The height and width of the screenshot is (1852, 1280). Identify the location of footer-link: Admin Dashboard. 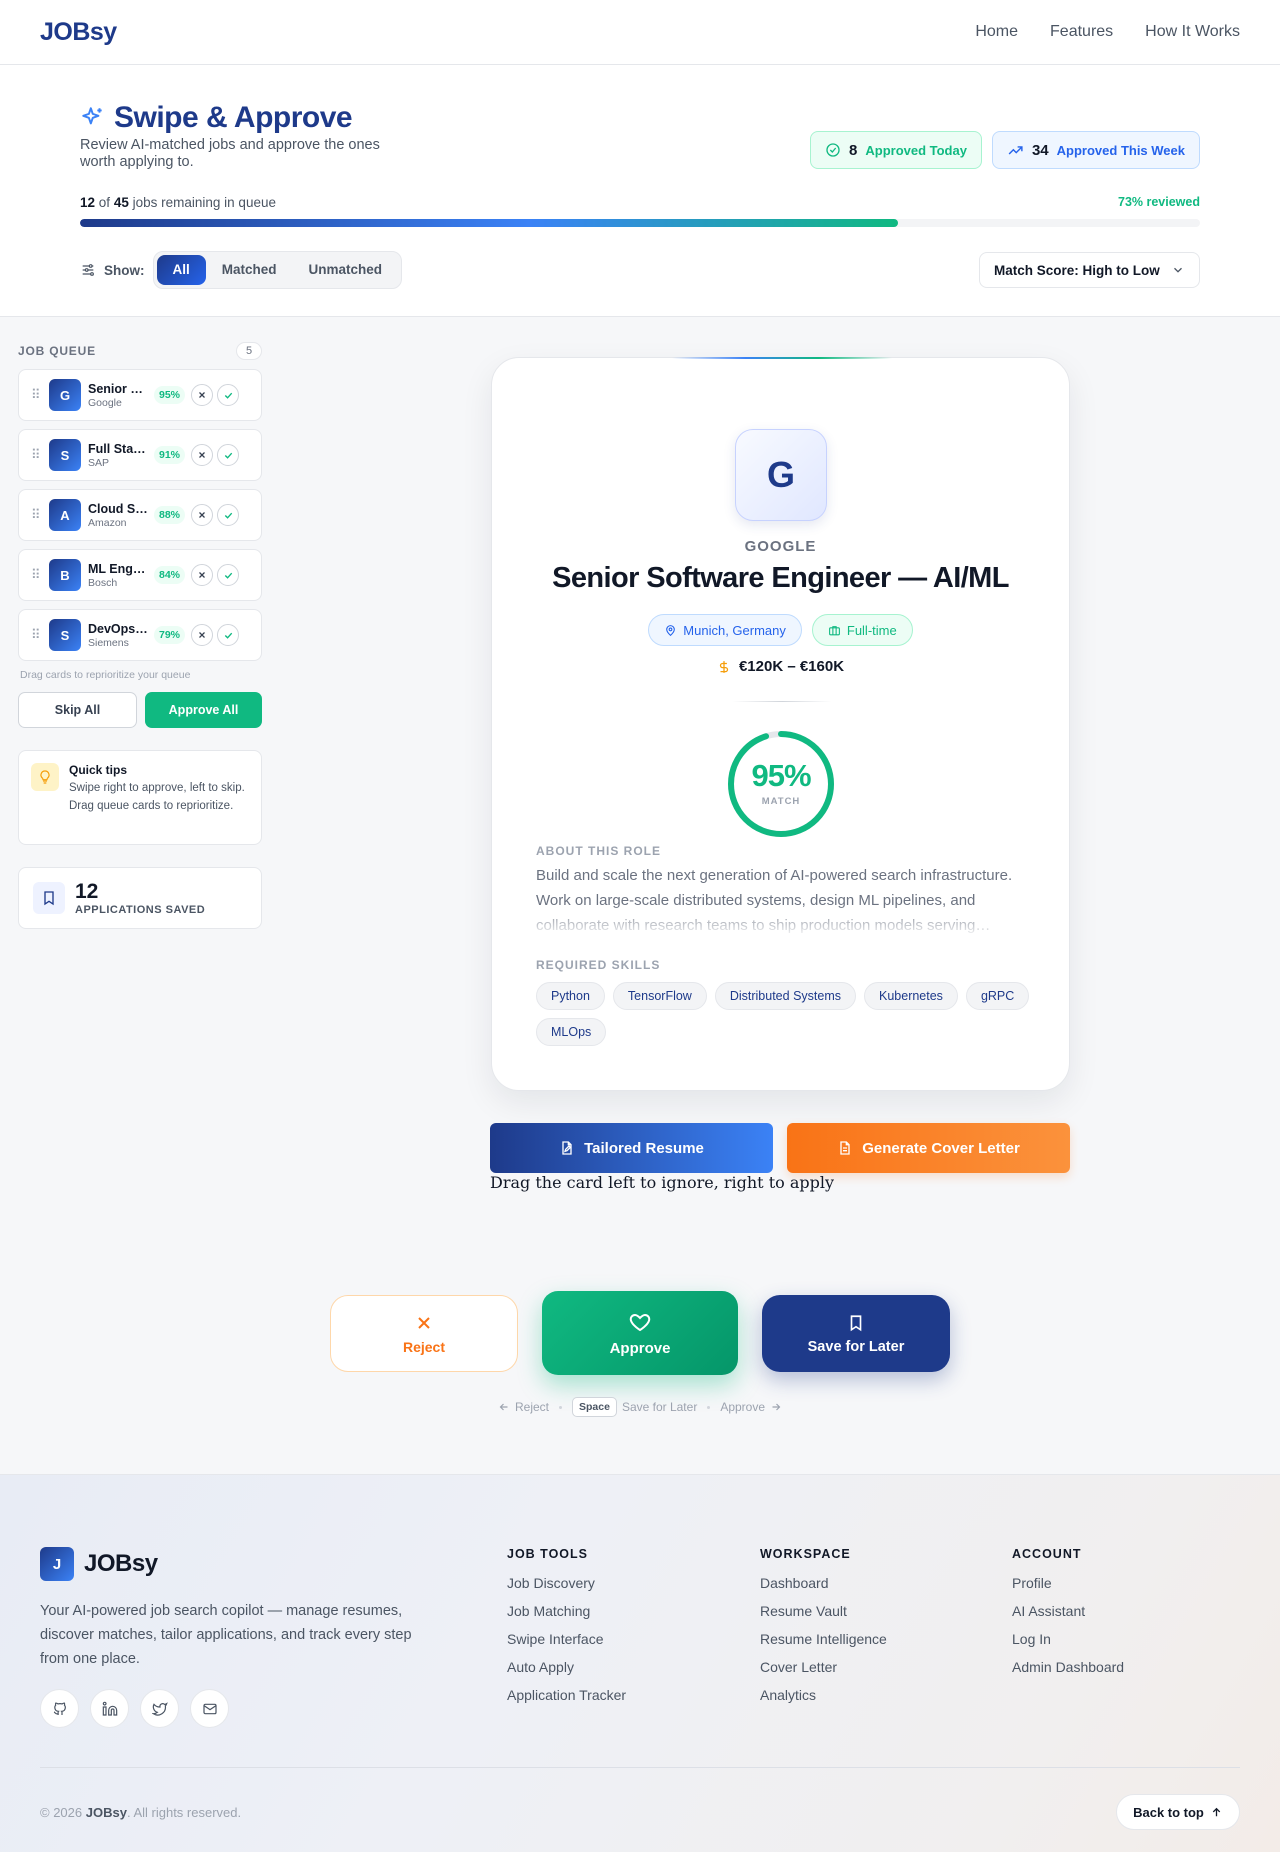
(1068, 1667).